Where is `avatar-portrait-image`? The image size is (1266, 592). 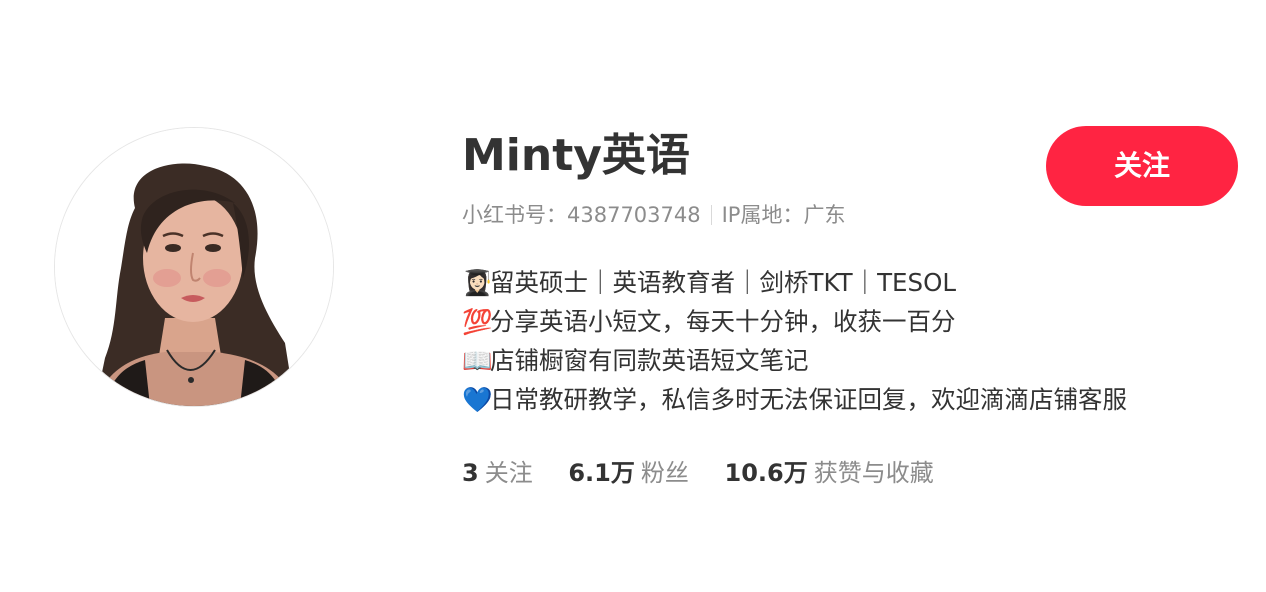
avatar-portrait-image is located at coordinates (194, 267).